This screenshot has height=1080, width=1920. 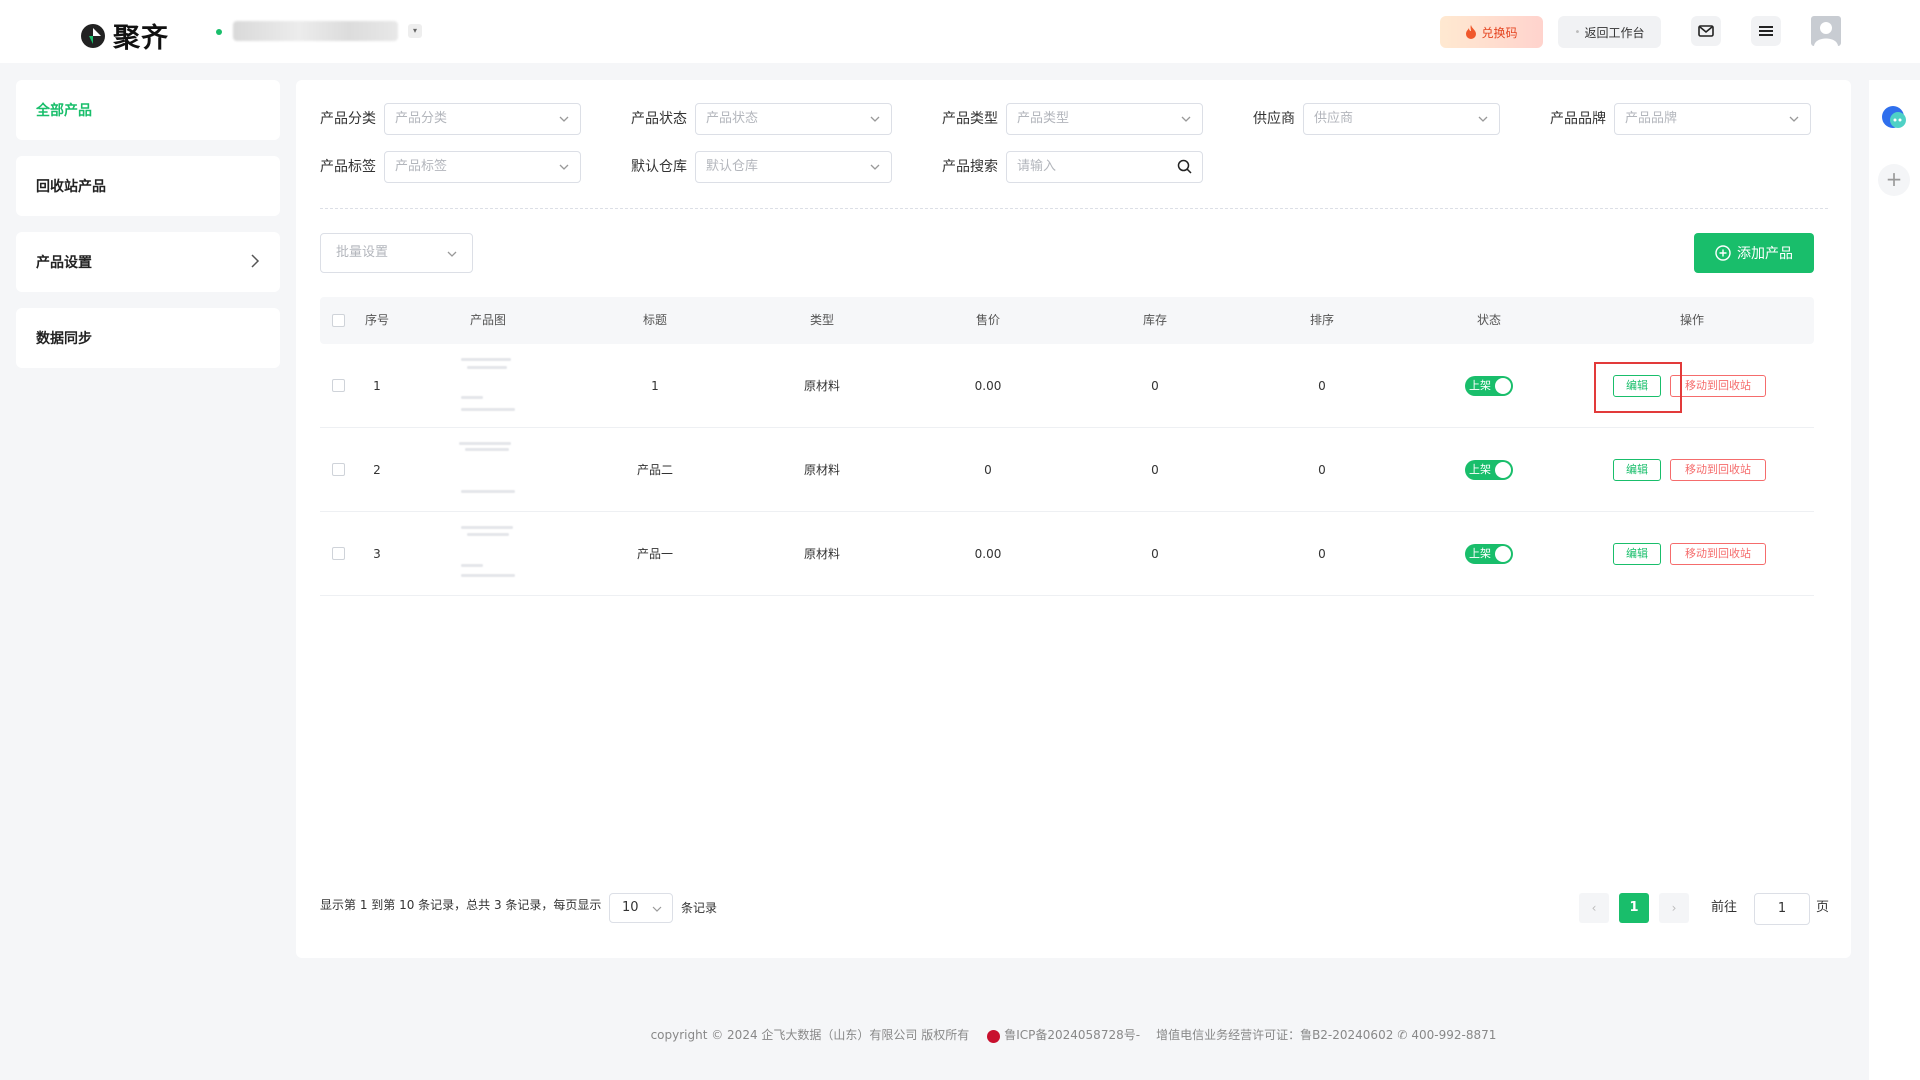 What do you see at coordinates (1651, 118) in the screenshot?
I see `brand-filter-placeholder: 产品品牌` at bounding box center [1651, 118].